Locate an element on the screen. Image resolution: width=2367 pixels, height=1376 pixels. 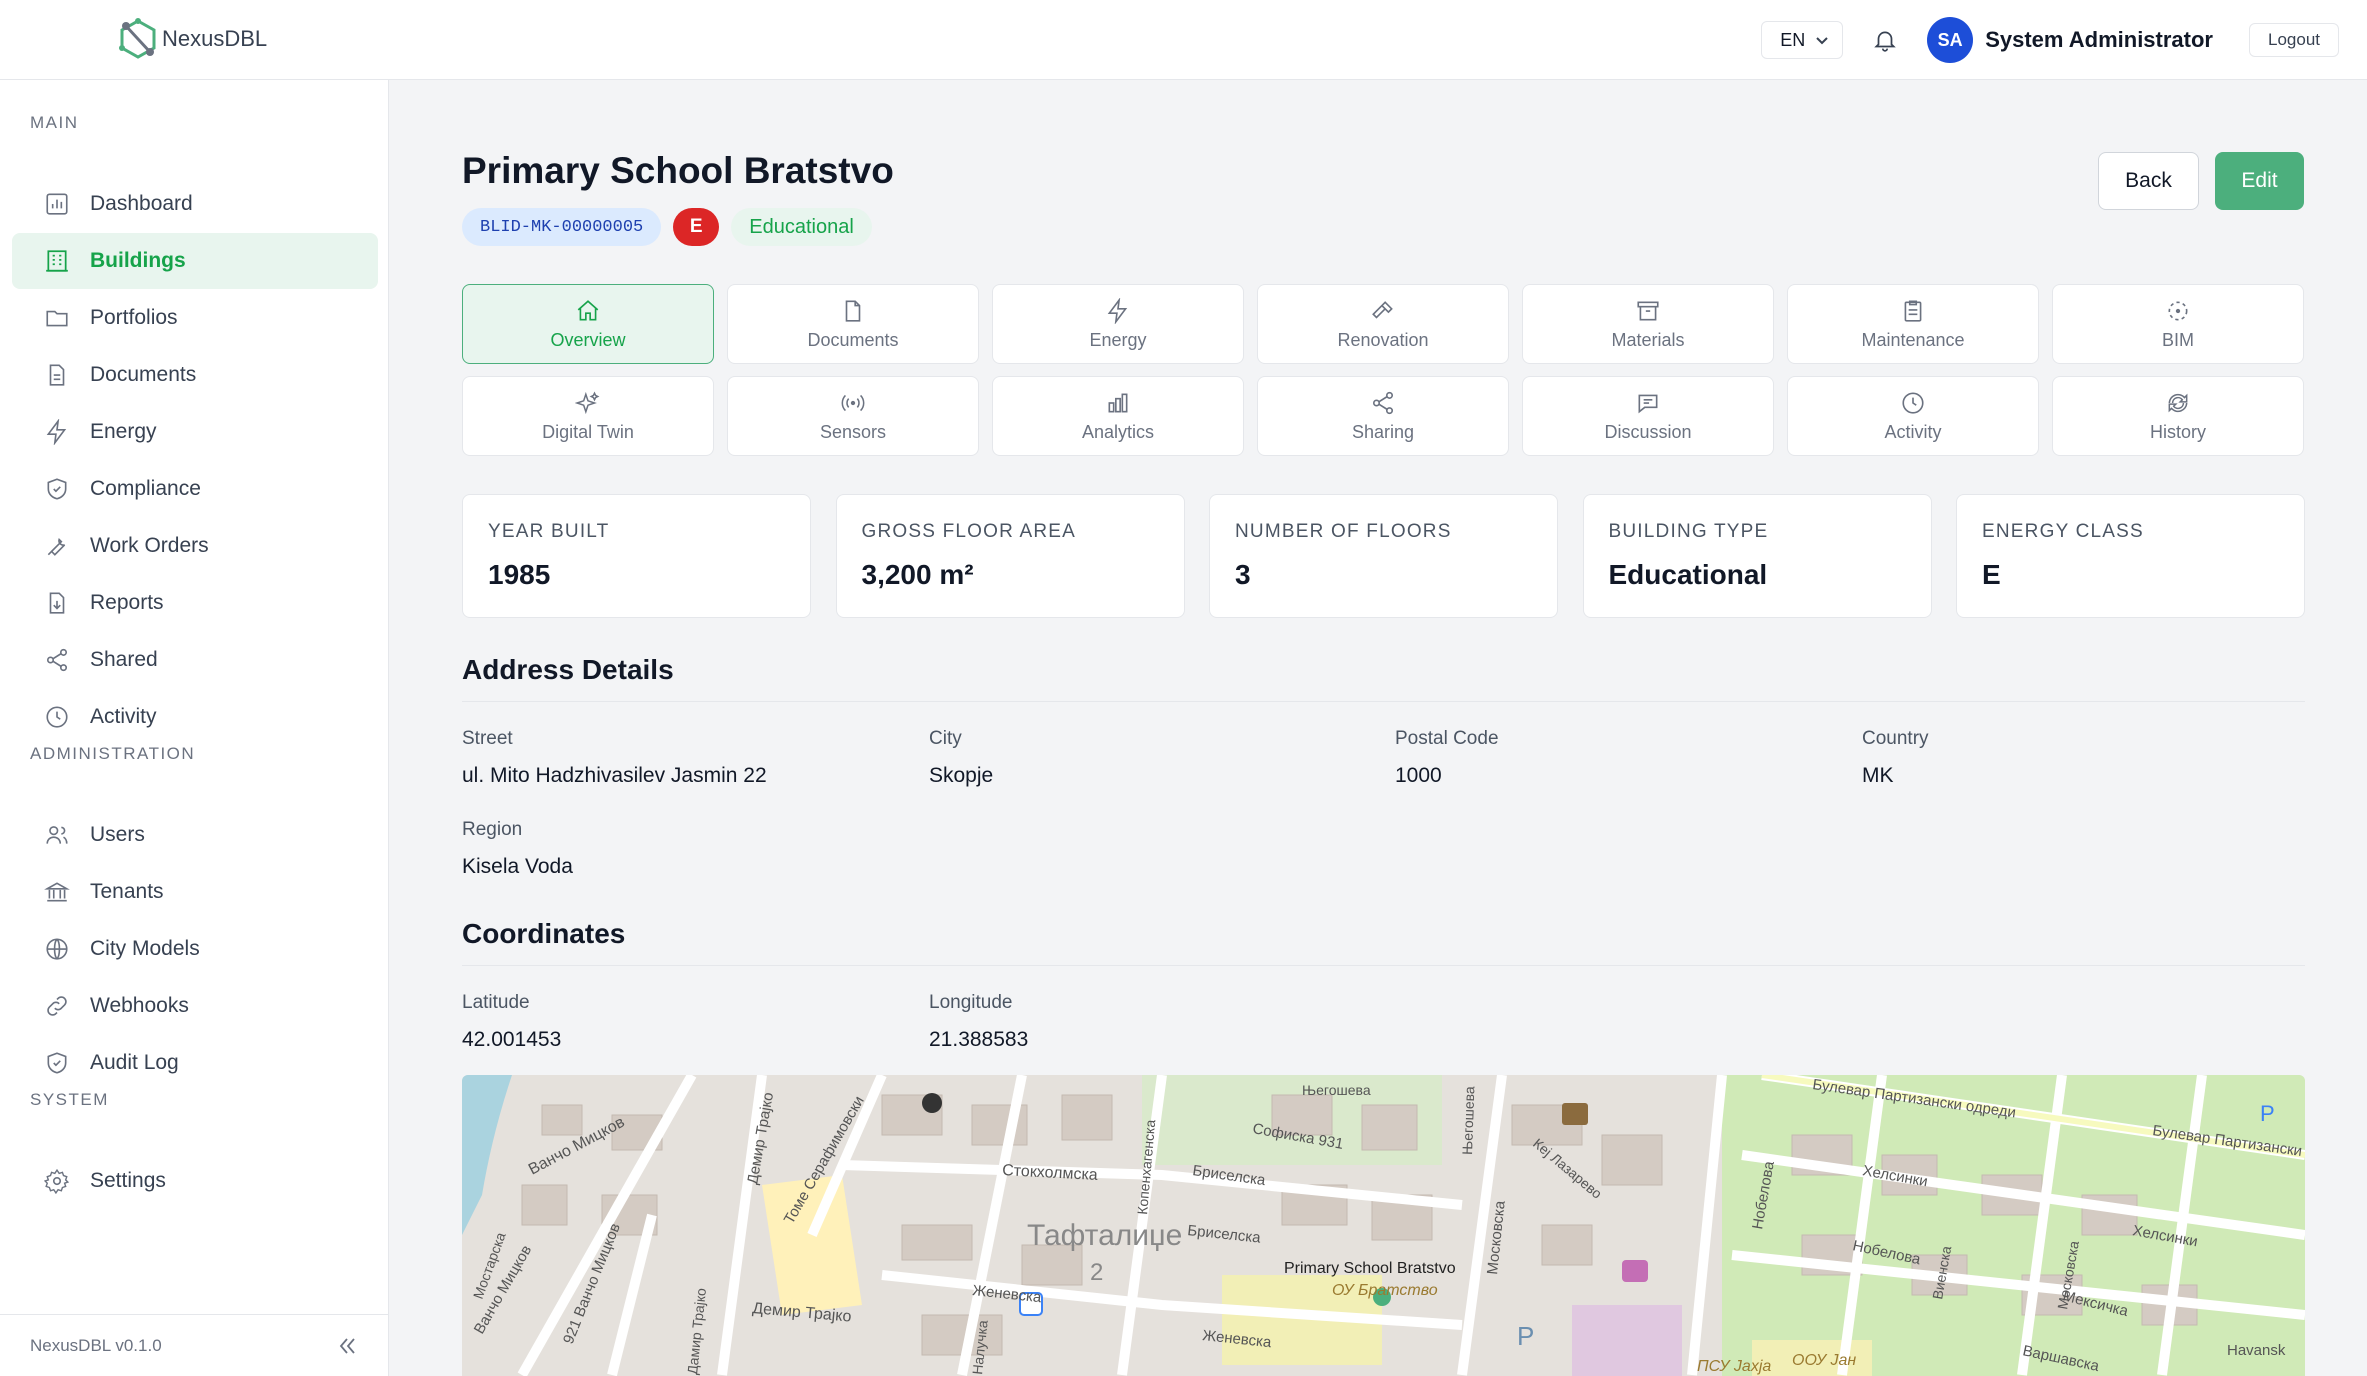
app-name: NexusDBL is located at coordinates (215, 38).